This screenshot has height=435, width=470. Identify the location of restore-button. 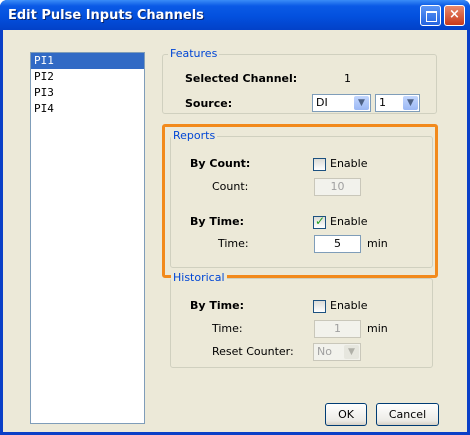
(430, 15).